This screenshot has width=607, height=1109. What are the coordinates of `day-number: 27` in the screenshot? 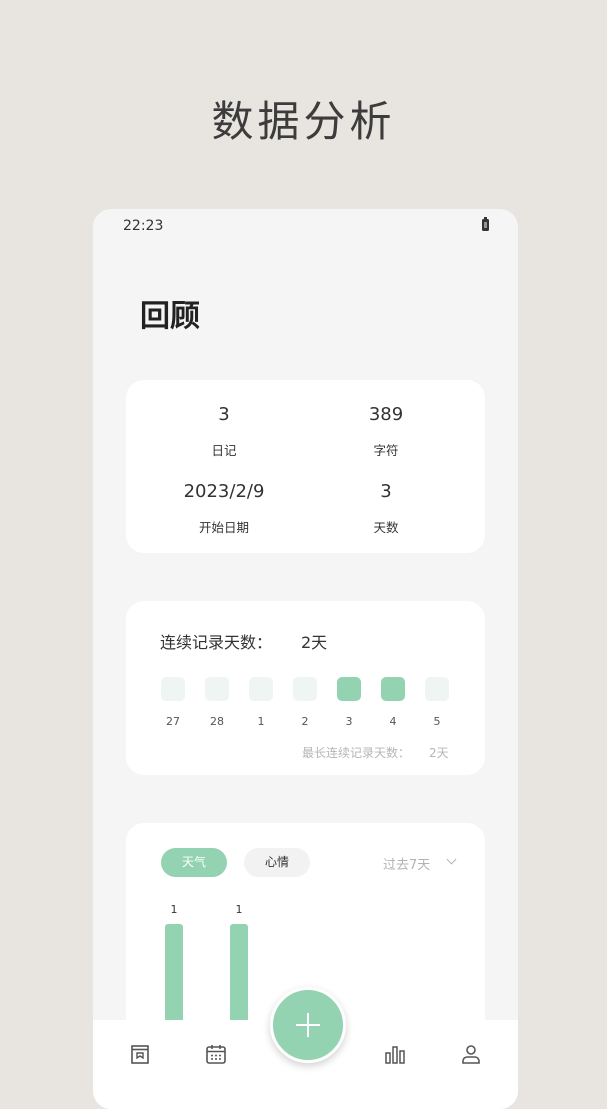 It's located at (173, 721).